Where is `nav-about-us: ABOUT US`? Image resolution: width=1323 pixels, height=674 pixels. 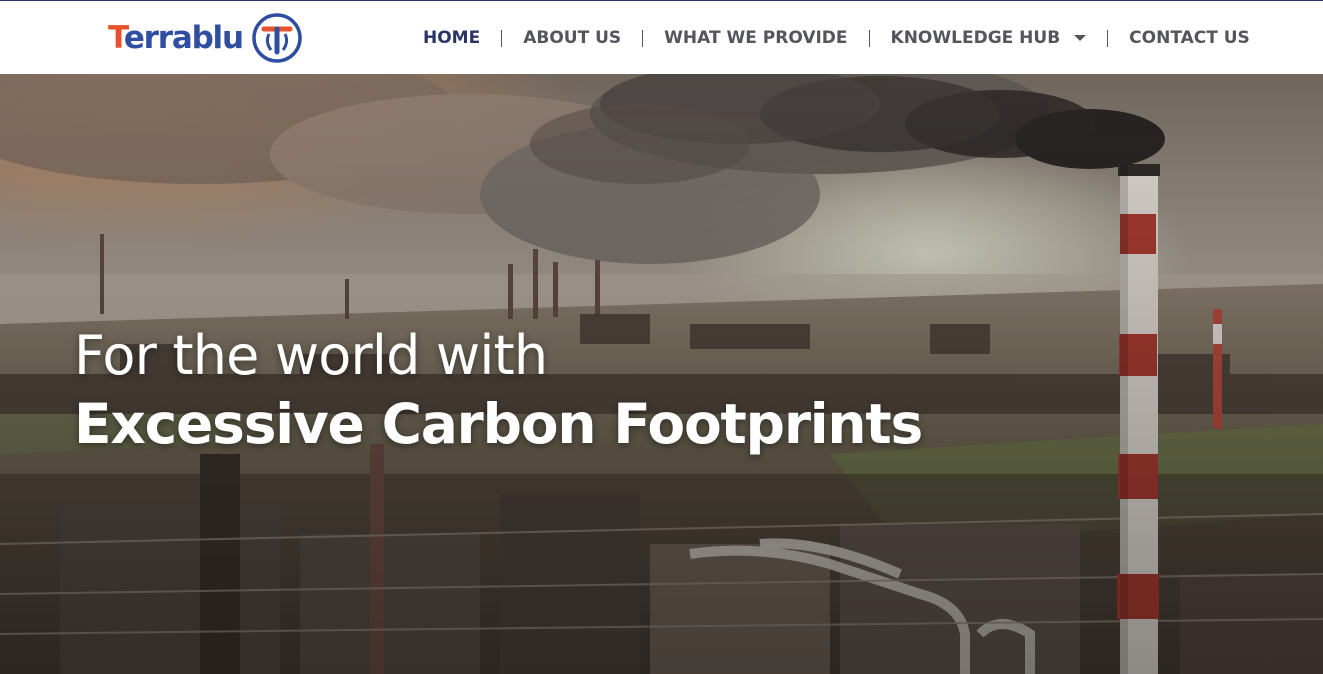 nav-about-us: ABOUT US is located at coordinates (572, 38).